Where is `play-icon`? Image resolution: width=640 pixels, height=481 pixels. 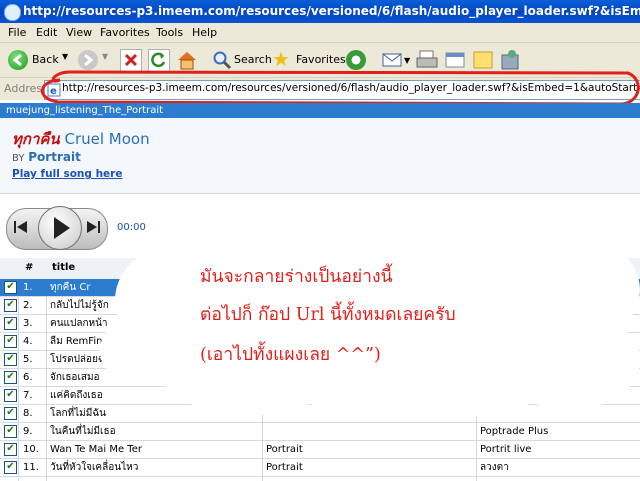
play-icon is located at coordinates (62, 228).